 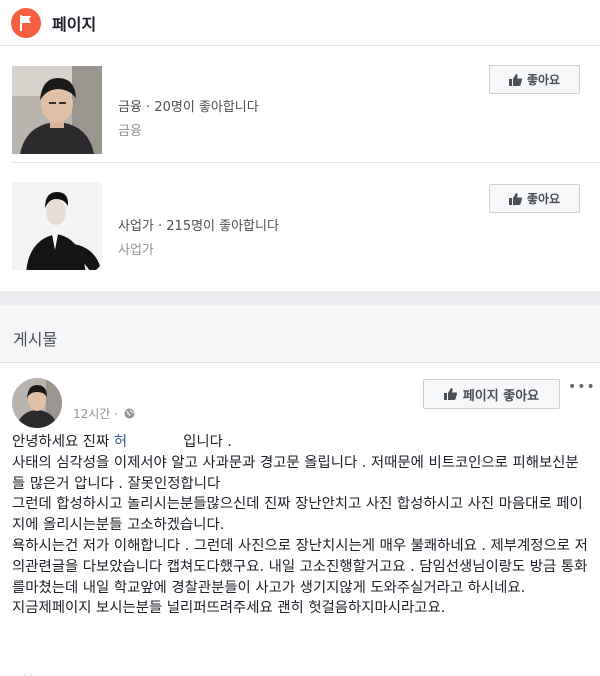 I want to click on more-options-icon: •••, so click(x=582, y=387).